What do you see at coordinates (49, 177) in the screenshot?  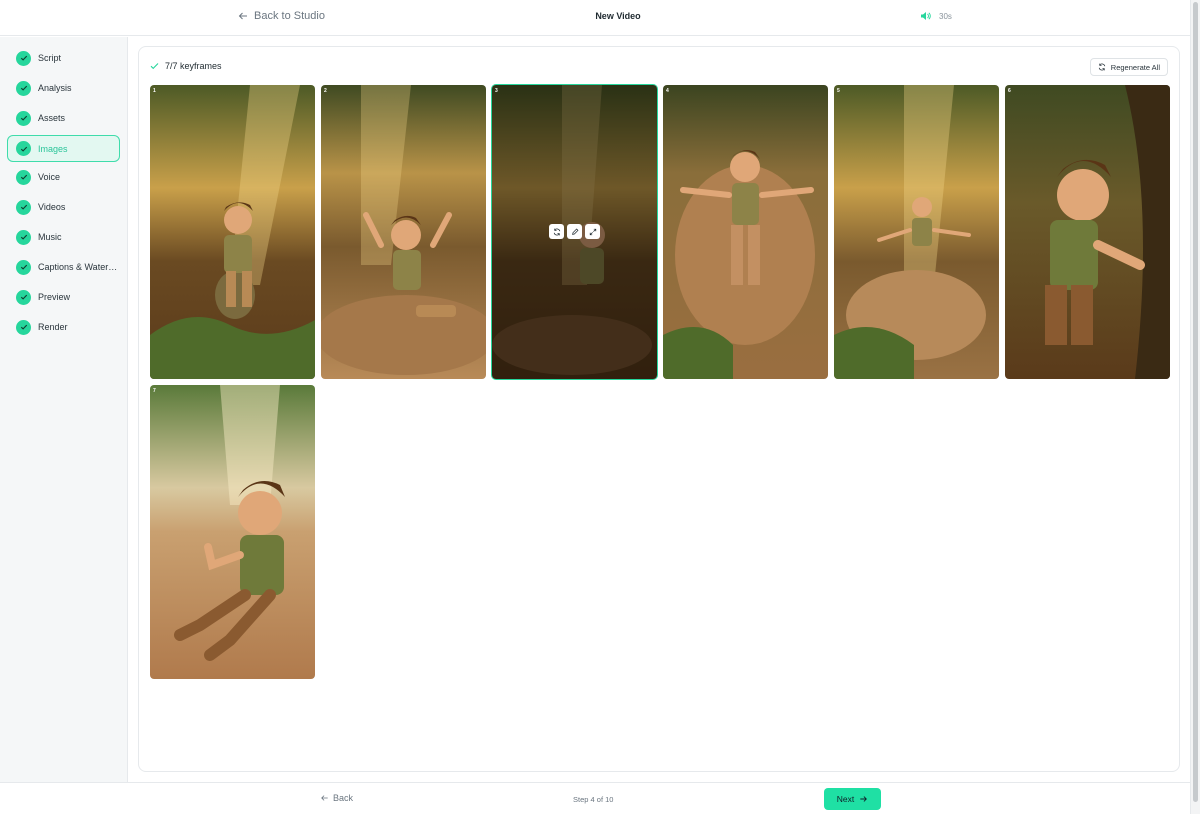 I see `sidebar-item-label: Voice` at bounding box center [49, 177].